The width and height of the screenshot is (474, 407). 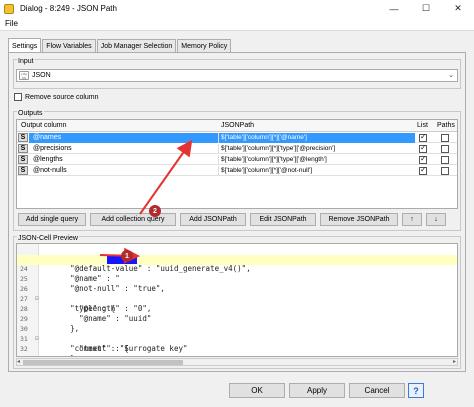 I want to click on cancel-button: Cancel, so click(x=377, y=390).